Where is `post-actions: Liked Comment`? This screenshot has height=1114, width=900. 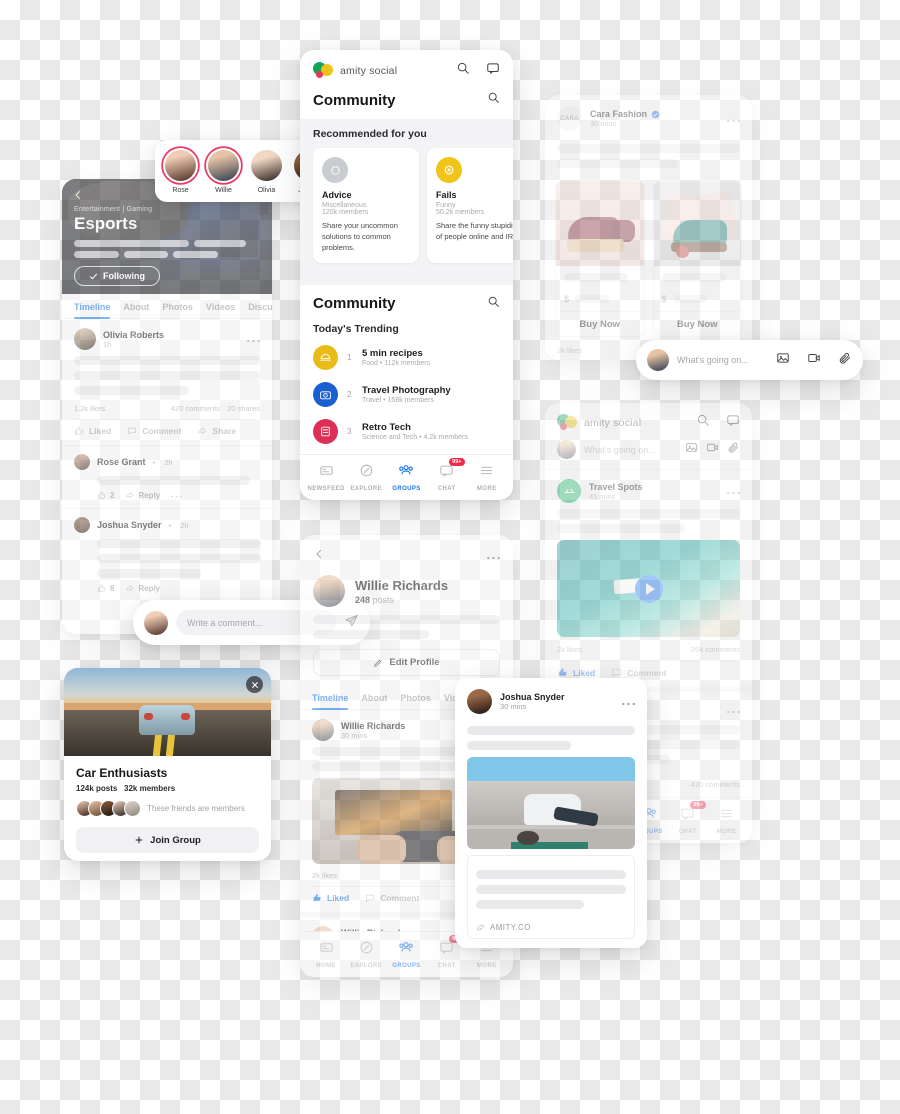
post-actions: Liked Comment is located at coordinates (648, 669).